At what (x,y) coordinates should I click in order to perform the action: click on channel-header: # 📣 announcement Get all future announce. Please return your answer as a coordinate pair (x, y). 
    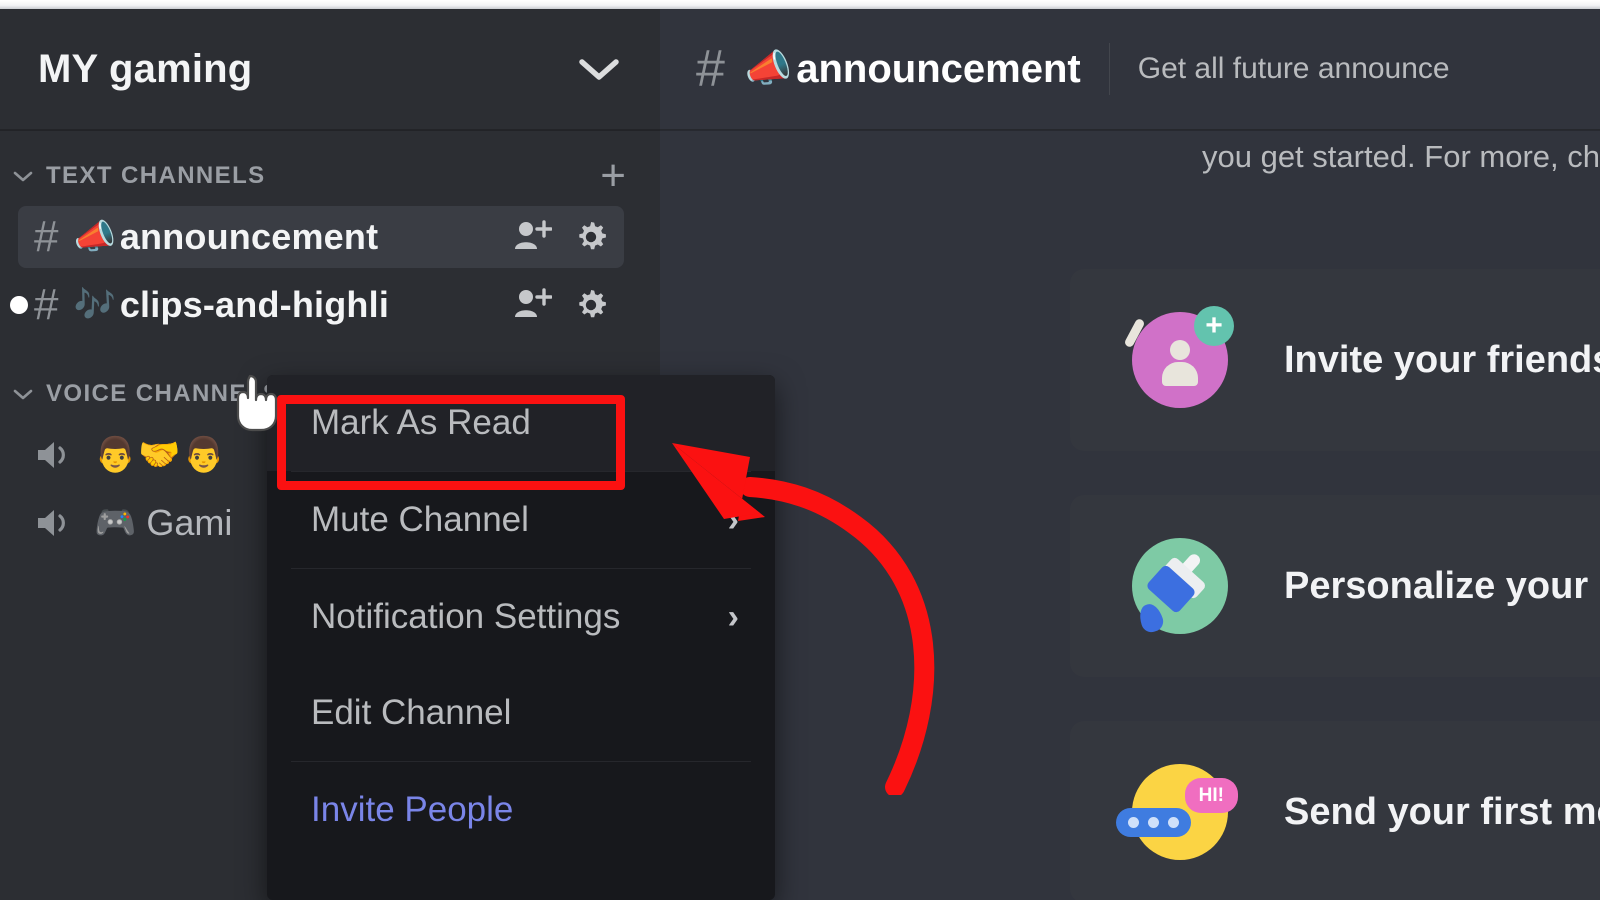
    Looking at the image, I should click on (1130, 69).